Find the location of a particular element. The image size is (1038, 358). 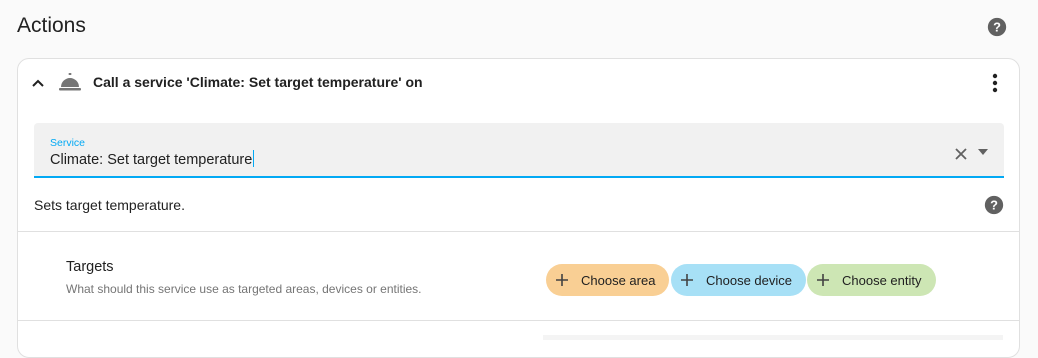

choose-device-button: Choose device is located at coordinates (738, 280).